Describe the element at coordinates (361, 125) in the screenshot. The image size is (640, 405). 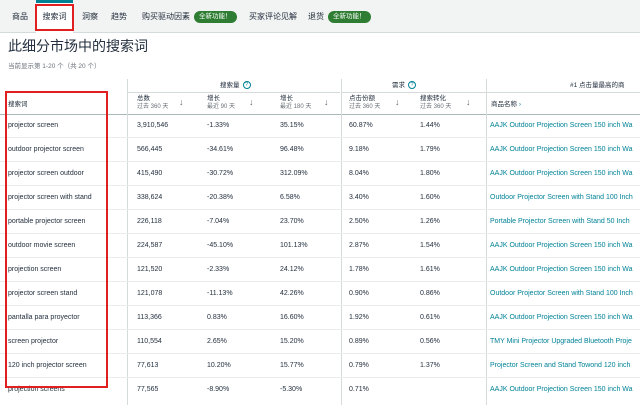
I see `click-share-cell: 60.87%` at that location.